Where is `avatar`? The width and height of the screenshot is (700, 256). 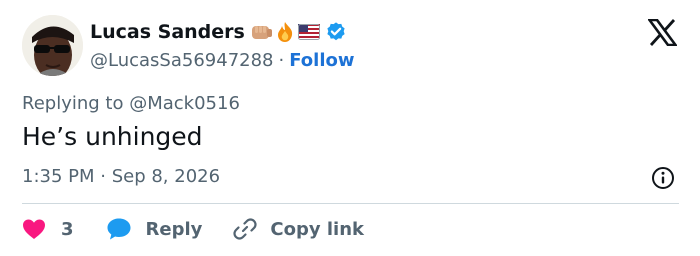
avatar is located at coordinates (52, 45).